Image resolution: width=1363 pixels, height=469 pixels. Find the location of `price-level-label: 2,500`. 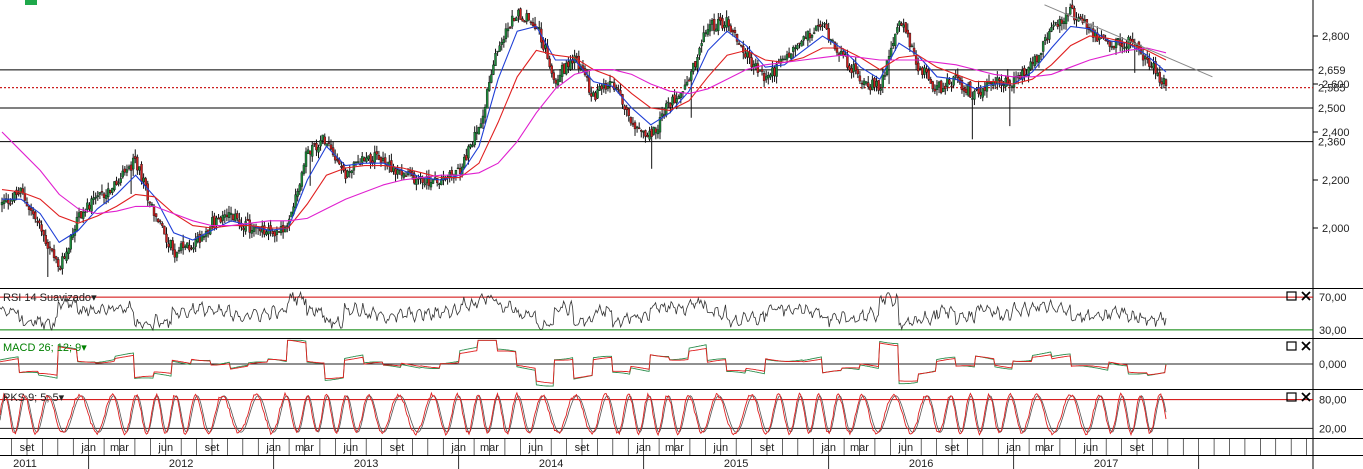

price-level-label: 2,500 is located at coordinates (1332, 109).